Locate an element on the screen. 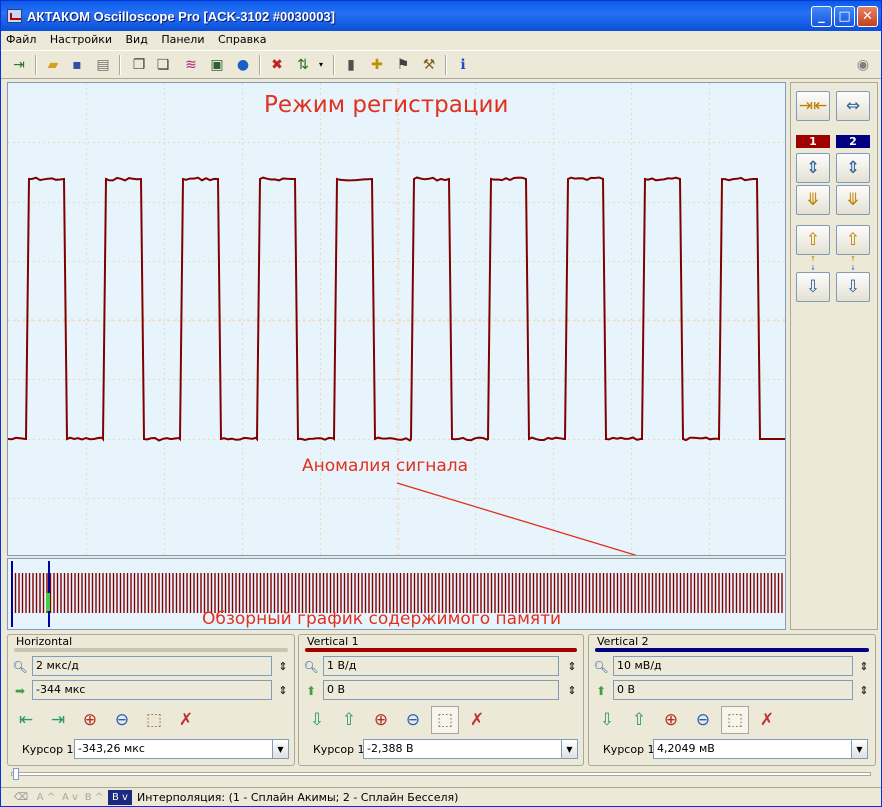  save-icon: ▪ is located at coordinates (77, 65).